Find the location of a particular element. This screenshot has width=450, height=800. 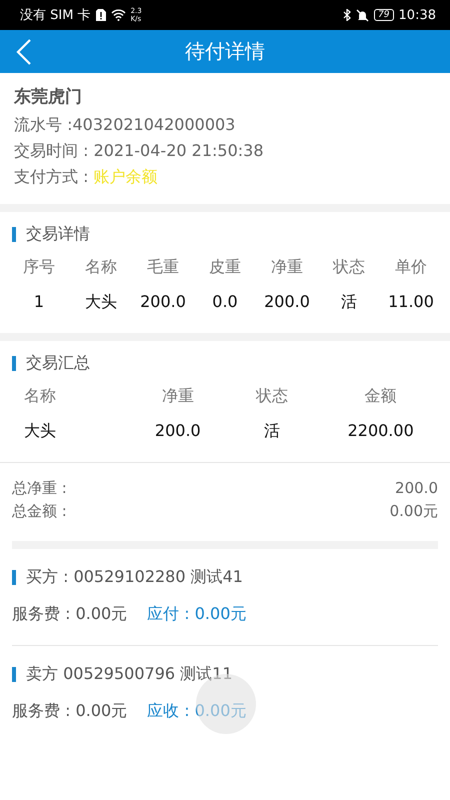

back-icon is located at coordinates (24, 52).